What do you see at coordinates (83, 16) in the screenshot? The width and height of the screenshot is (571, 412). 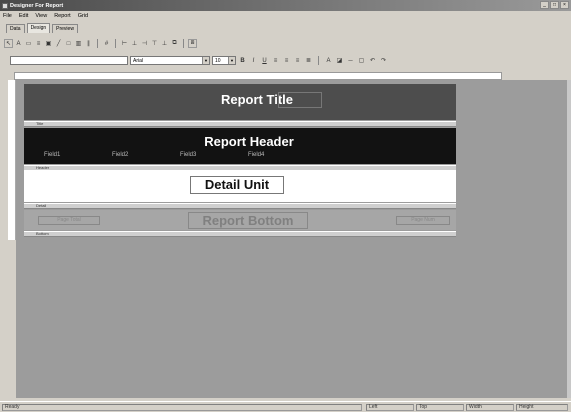 I see `menu-grid: Grid` at bounding box center [83, 16].